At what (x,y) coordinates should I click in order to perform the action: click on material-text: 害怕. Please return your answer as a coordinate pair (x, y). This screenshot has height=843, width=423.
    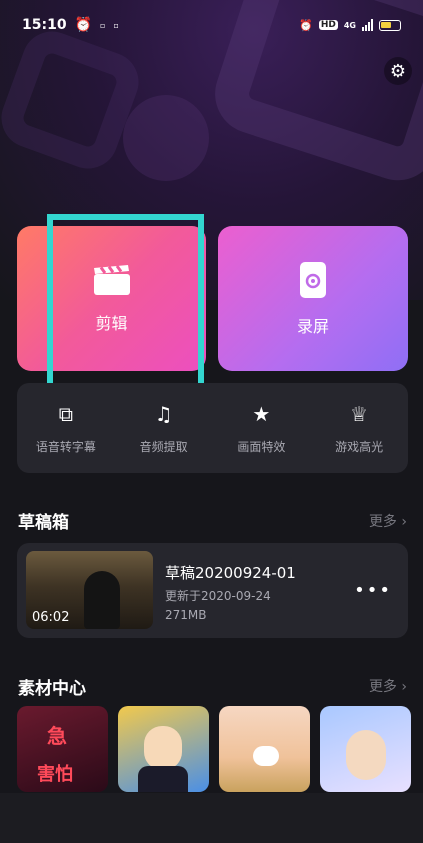
    Looking at the image, I should click on (55, 774).